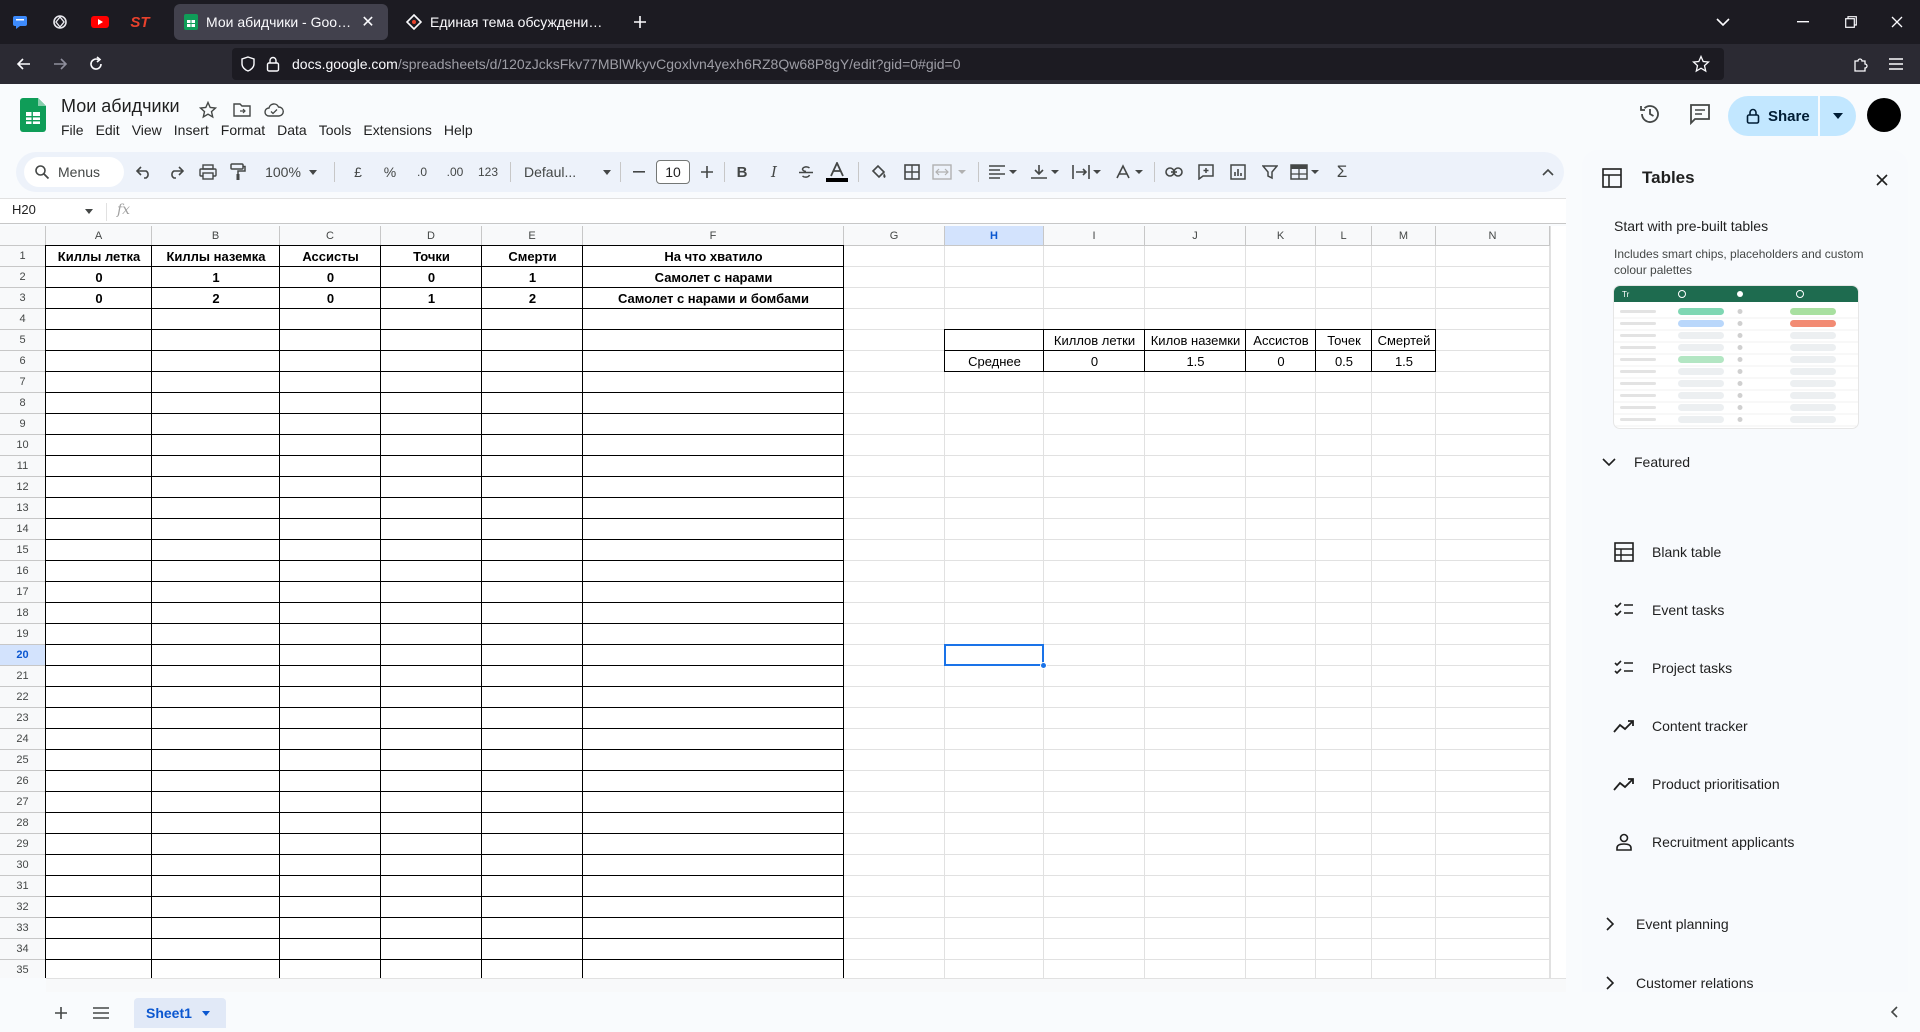 This screenshot has height=1032, width=1920. Describe the element at coordinates (806, 985) in the screenshot. I see `horizontal-scrollbar` at that location.